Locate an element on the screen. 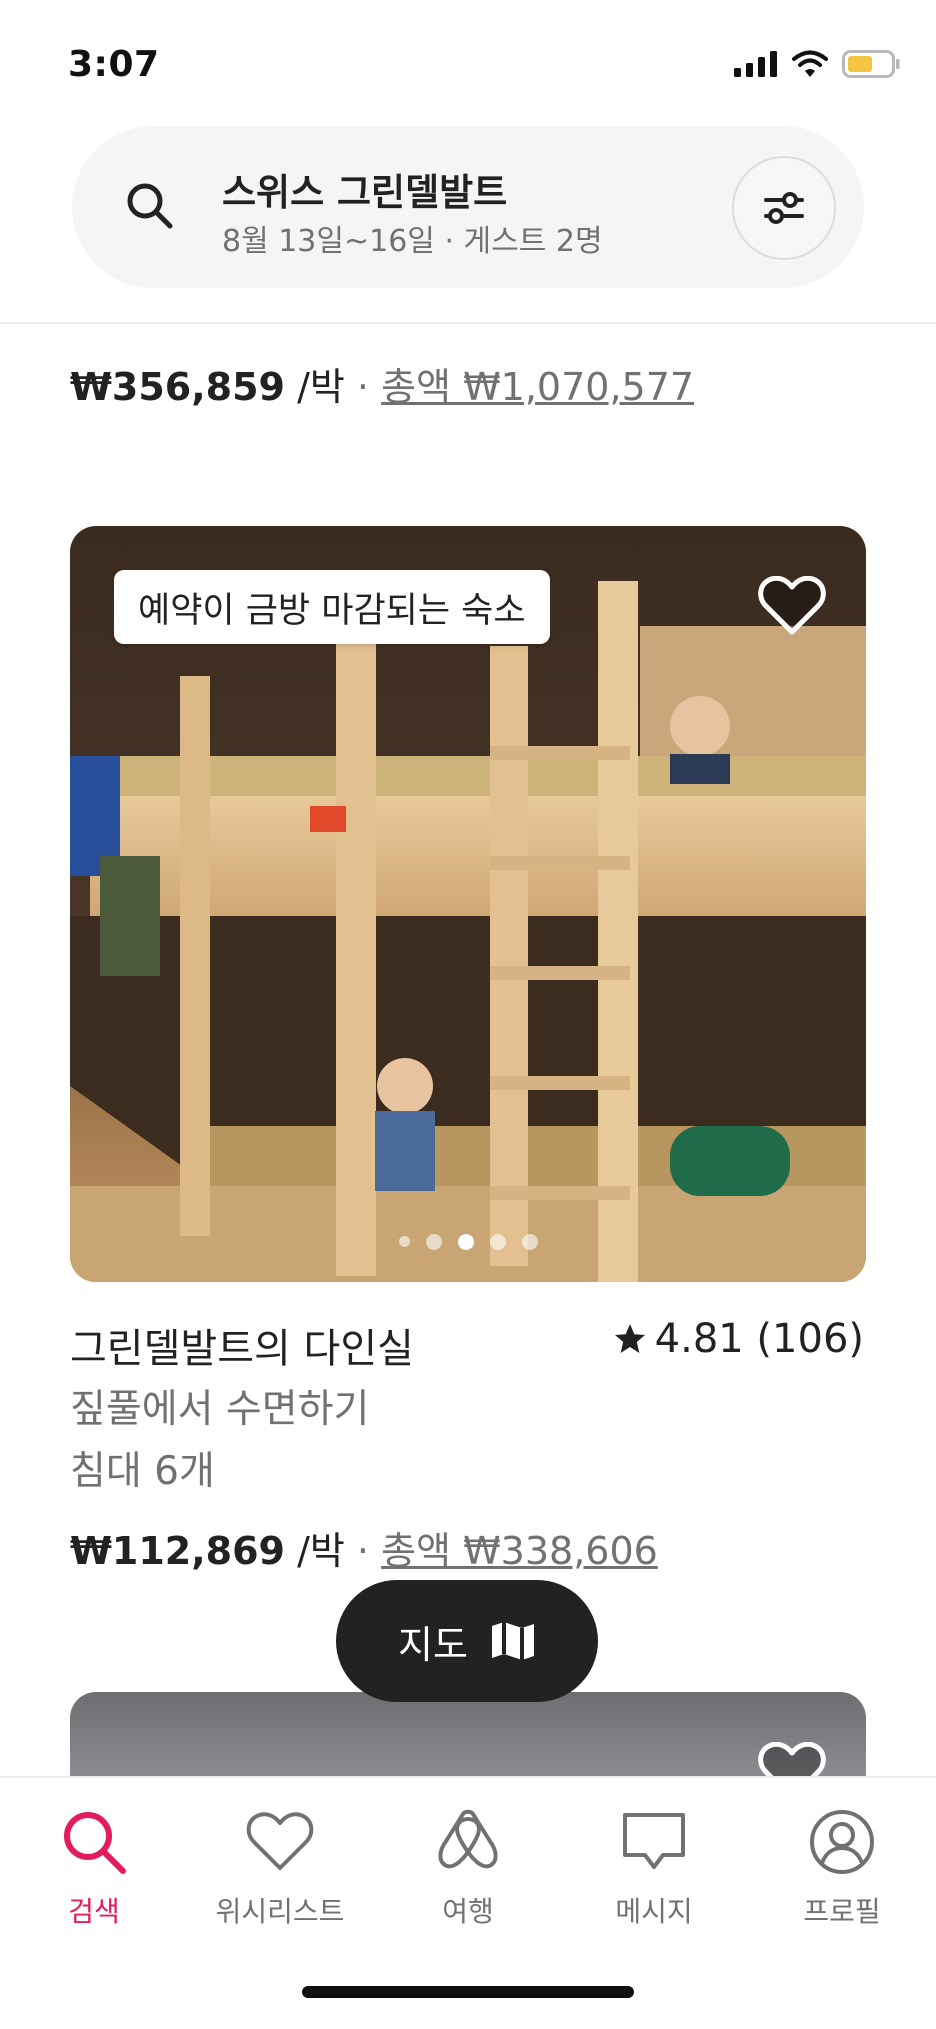  status-bar: 3:07 is located at coordinates (468, 60).